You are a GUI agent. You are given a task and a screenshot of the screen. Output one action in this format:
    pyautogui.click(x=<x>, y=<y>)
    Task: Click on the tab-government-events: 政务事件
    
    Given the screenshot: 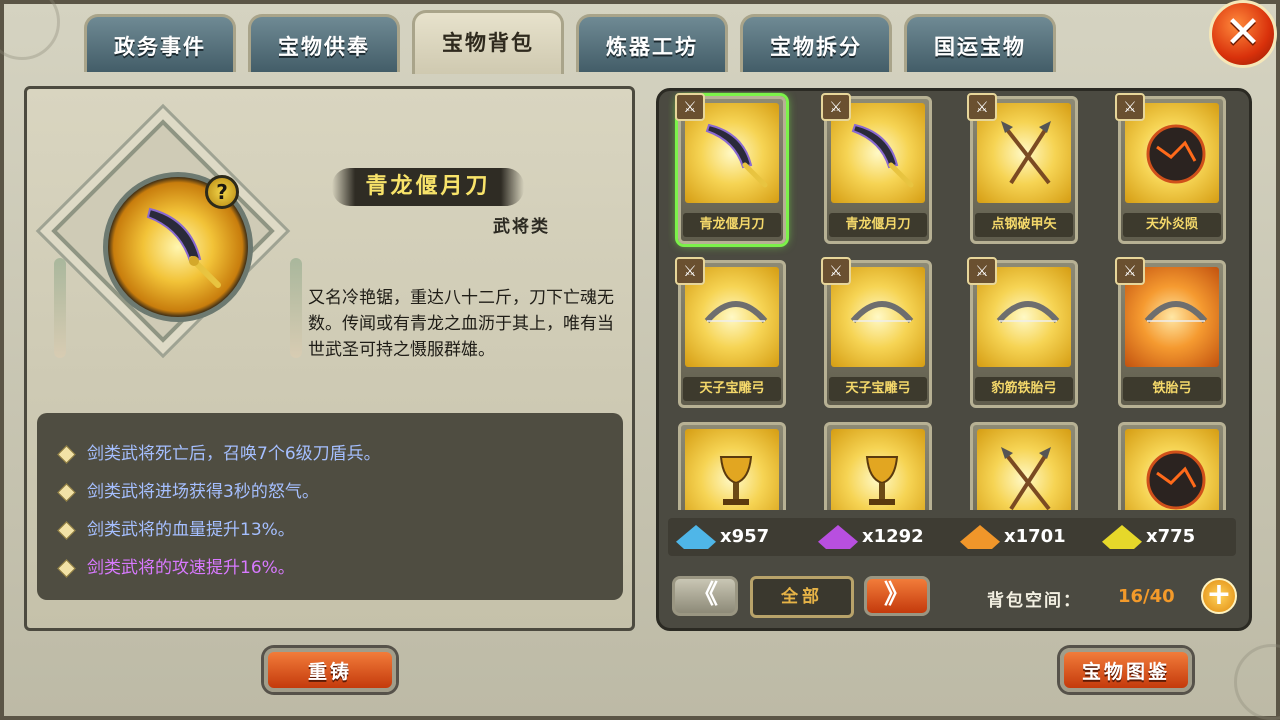 What is the action you would take?
    pyautogui.click(x=160, y=43)
    